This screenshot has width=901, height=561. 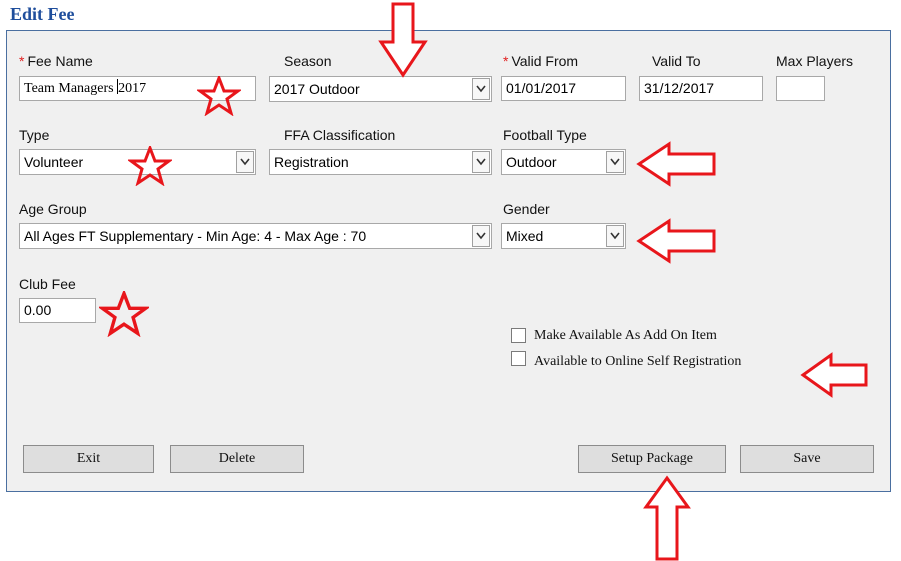 What do you see at coordinates (311, 162) in the screenshot?
I see `ffa-classification-value: Registration` at bounding box center [311, 162].